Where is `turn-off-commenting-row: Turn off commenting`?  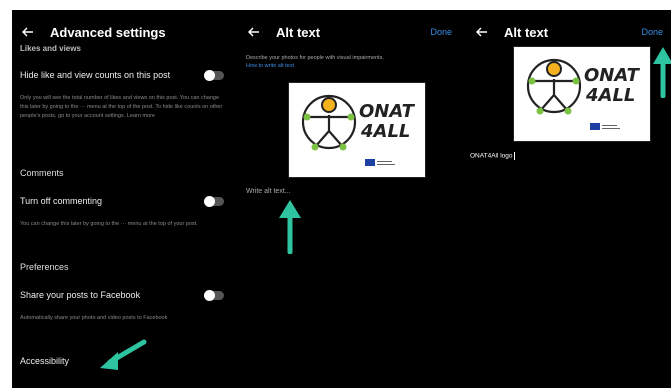
turn-off-commenting-row: Turn off commenting is located at coordinates (122, 201).